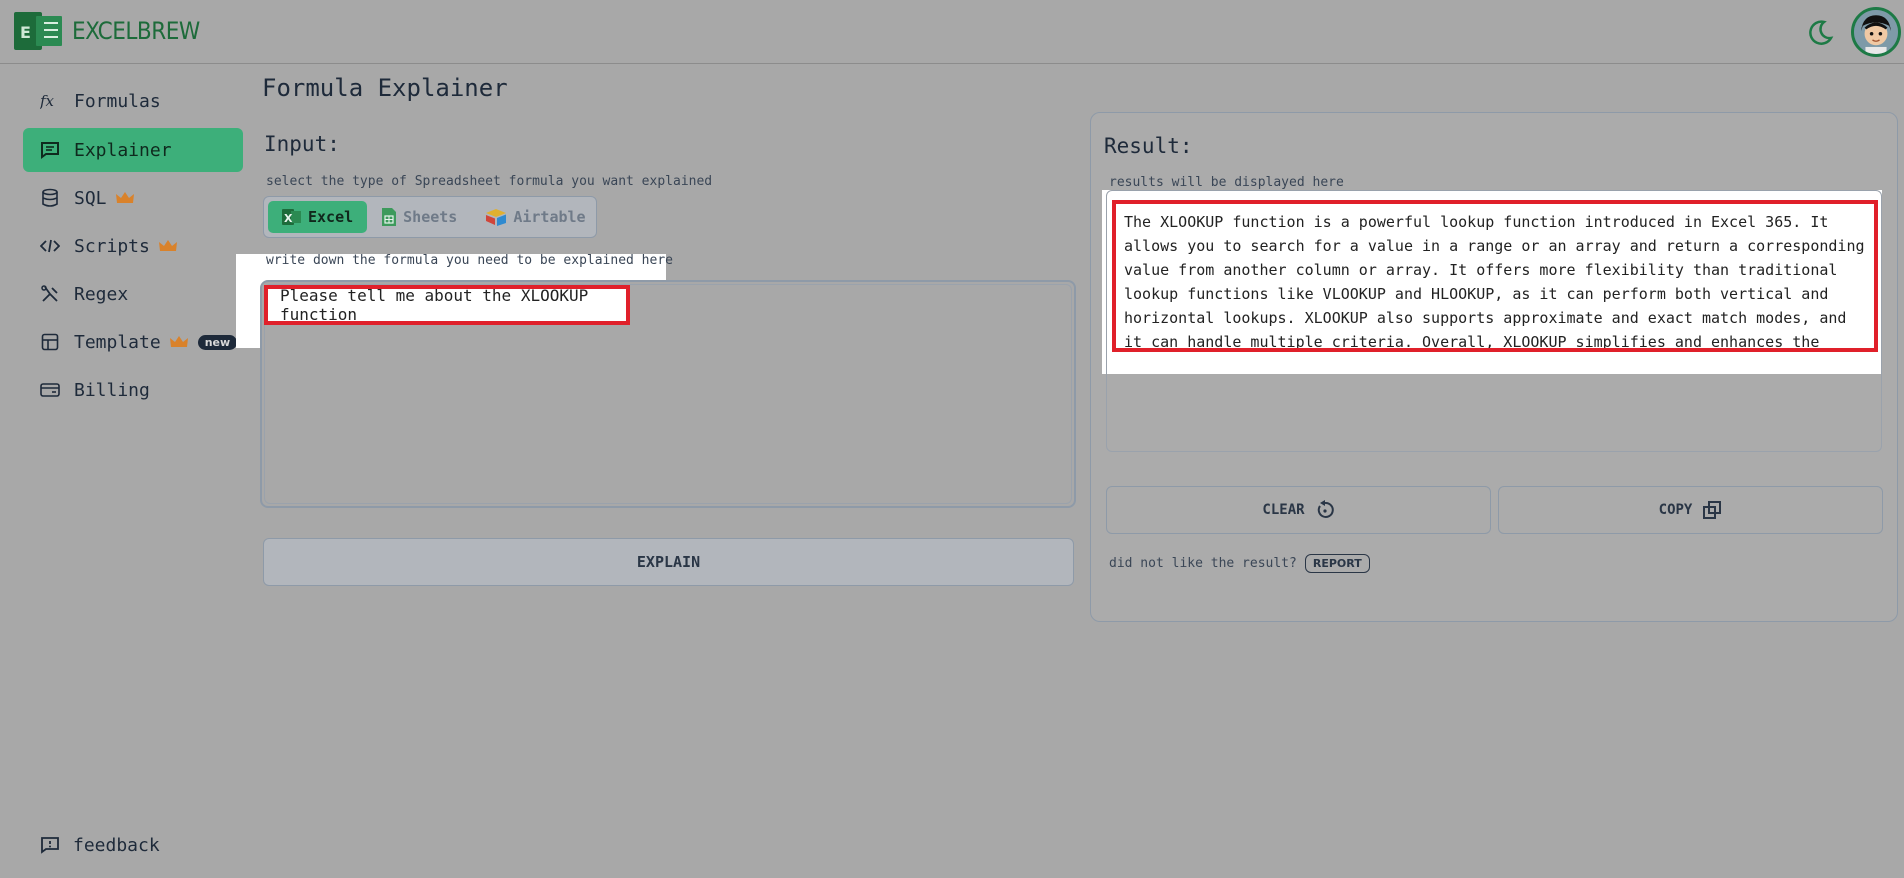  I want to click on airtable-icon, so click(496, 217).